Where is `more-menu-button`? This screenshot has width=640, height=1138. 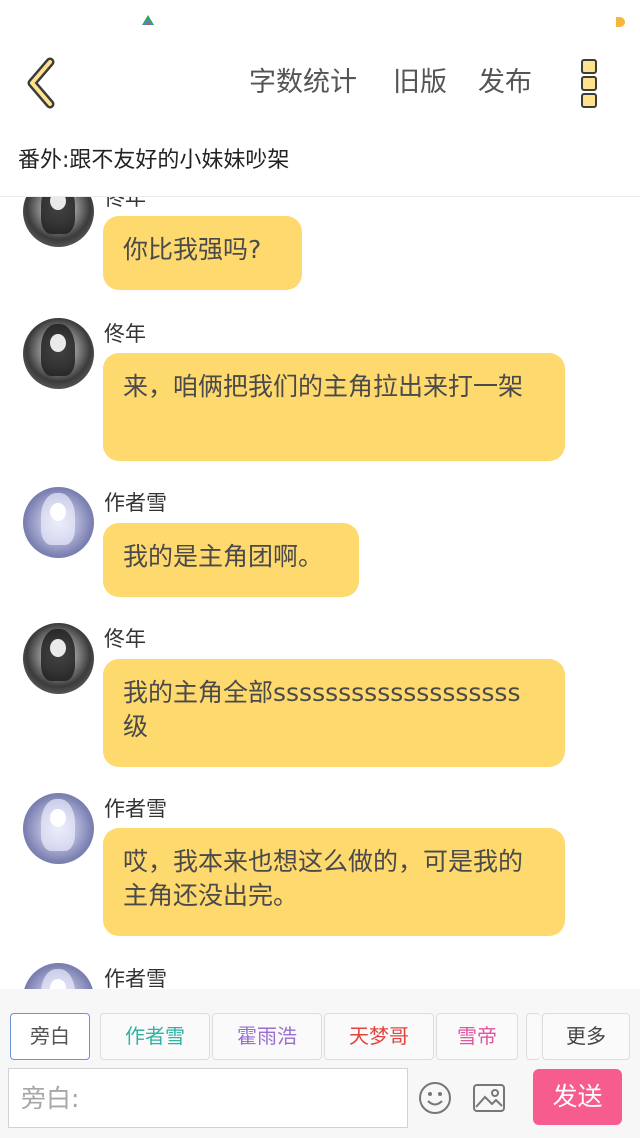
more-menu-button is located at coordinates (589, 84).